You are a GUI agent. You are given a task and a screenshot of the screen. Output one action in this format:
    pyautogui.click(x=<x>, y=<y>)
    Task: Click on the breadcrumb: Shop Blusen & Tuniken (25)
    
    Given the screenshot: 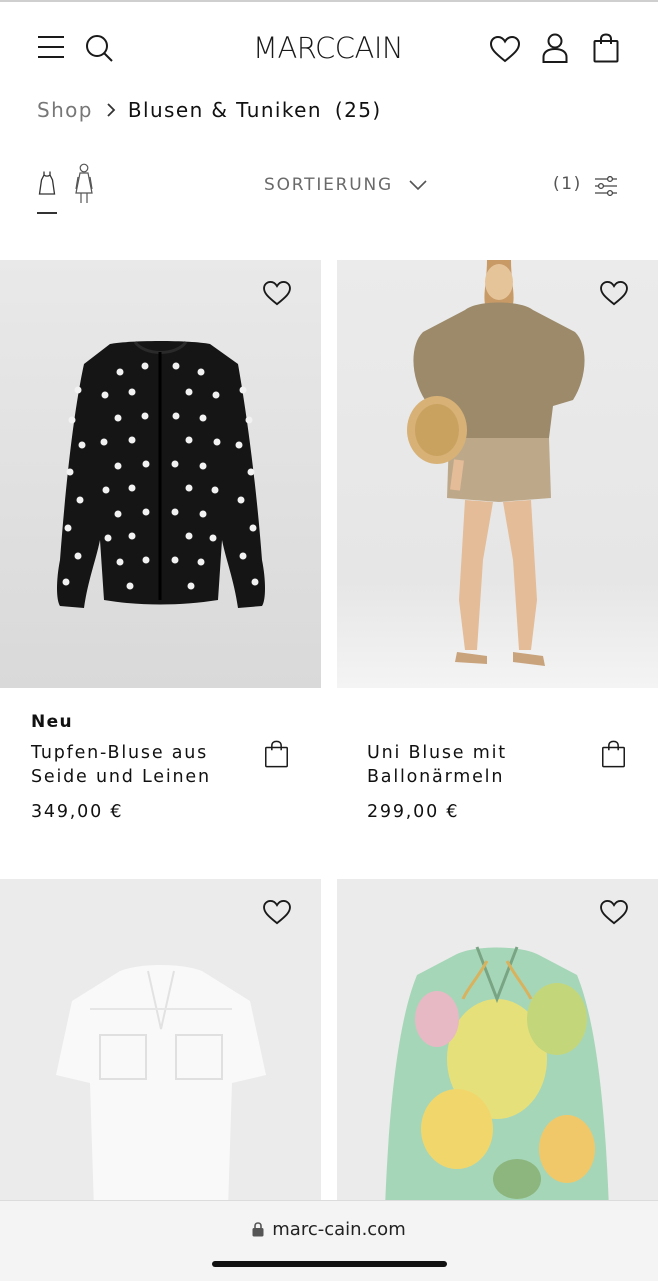 What is the action you would take?
    pyautogui.click(x=209, y=110)
    